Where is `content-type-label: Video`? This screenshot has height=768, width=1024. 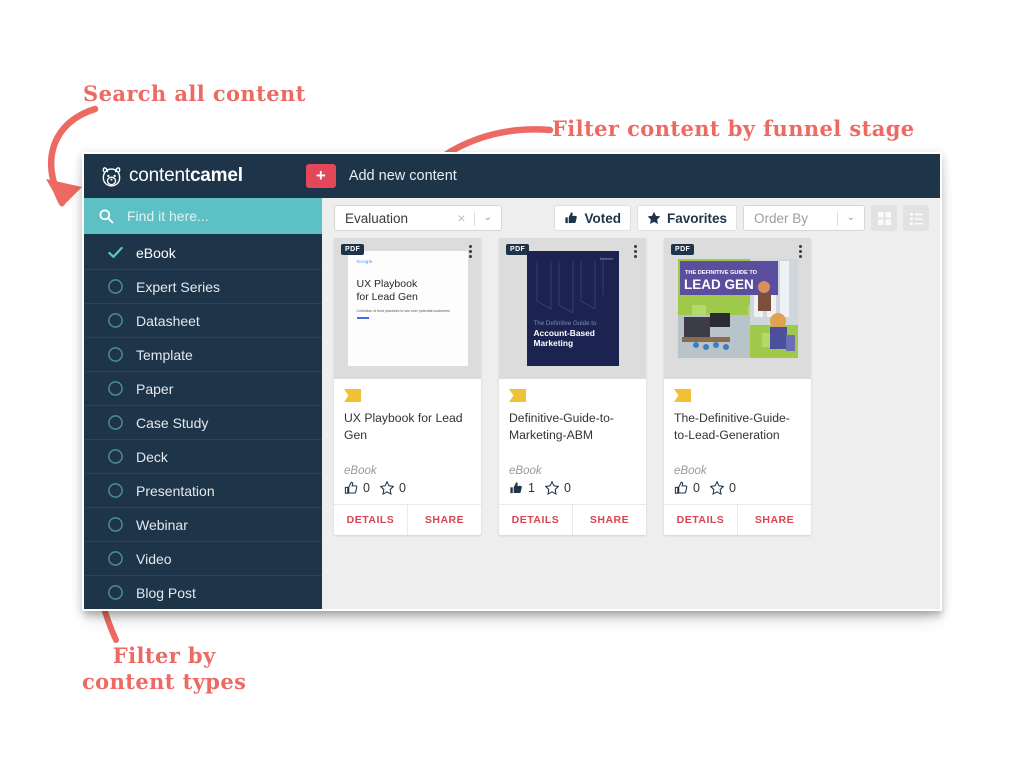 content-type-label: Video is located at coordinates (154, 558).